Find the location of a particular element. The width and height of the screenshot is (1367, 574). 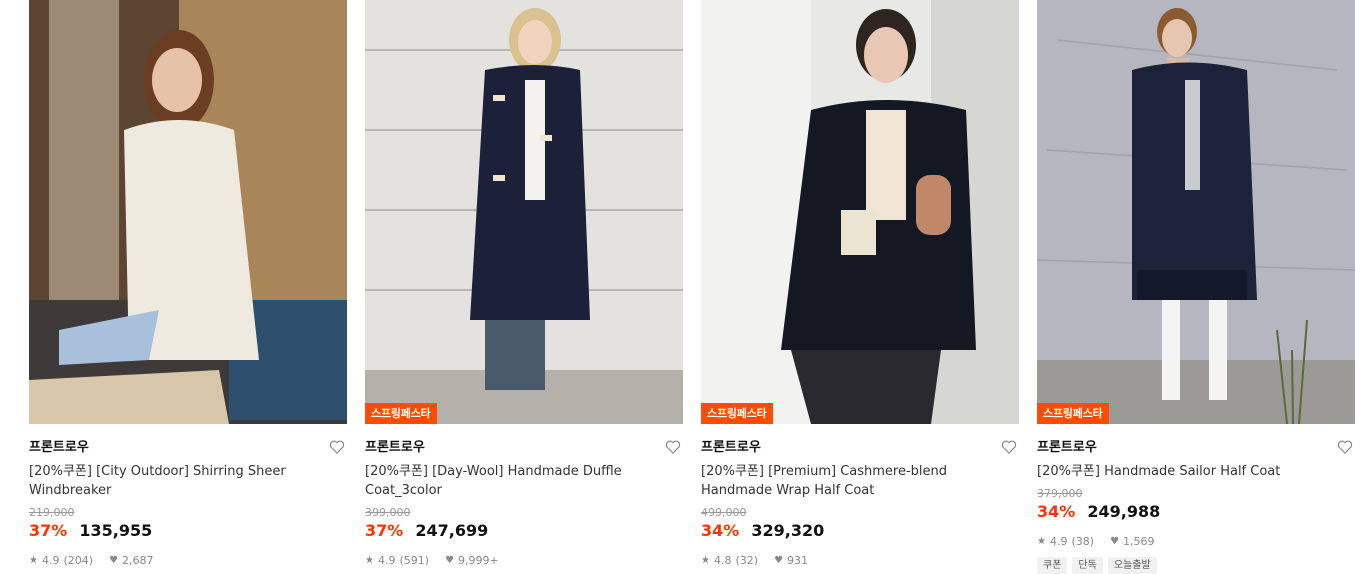

like-count: 9,999+ is located at coordinates (478, 560).